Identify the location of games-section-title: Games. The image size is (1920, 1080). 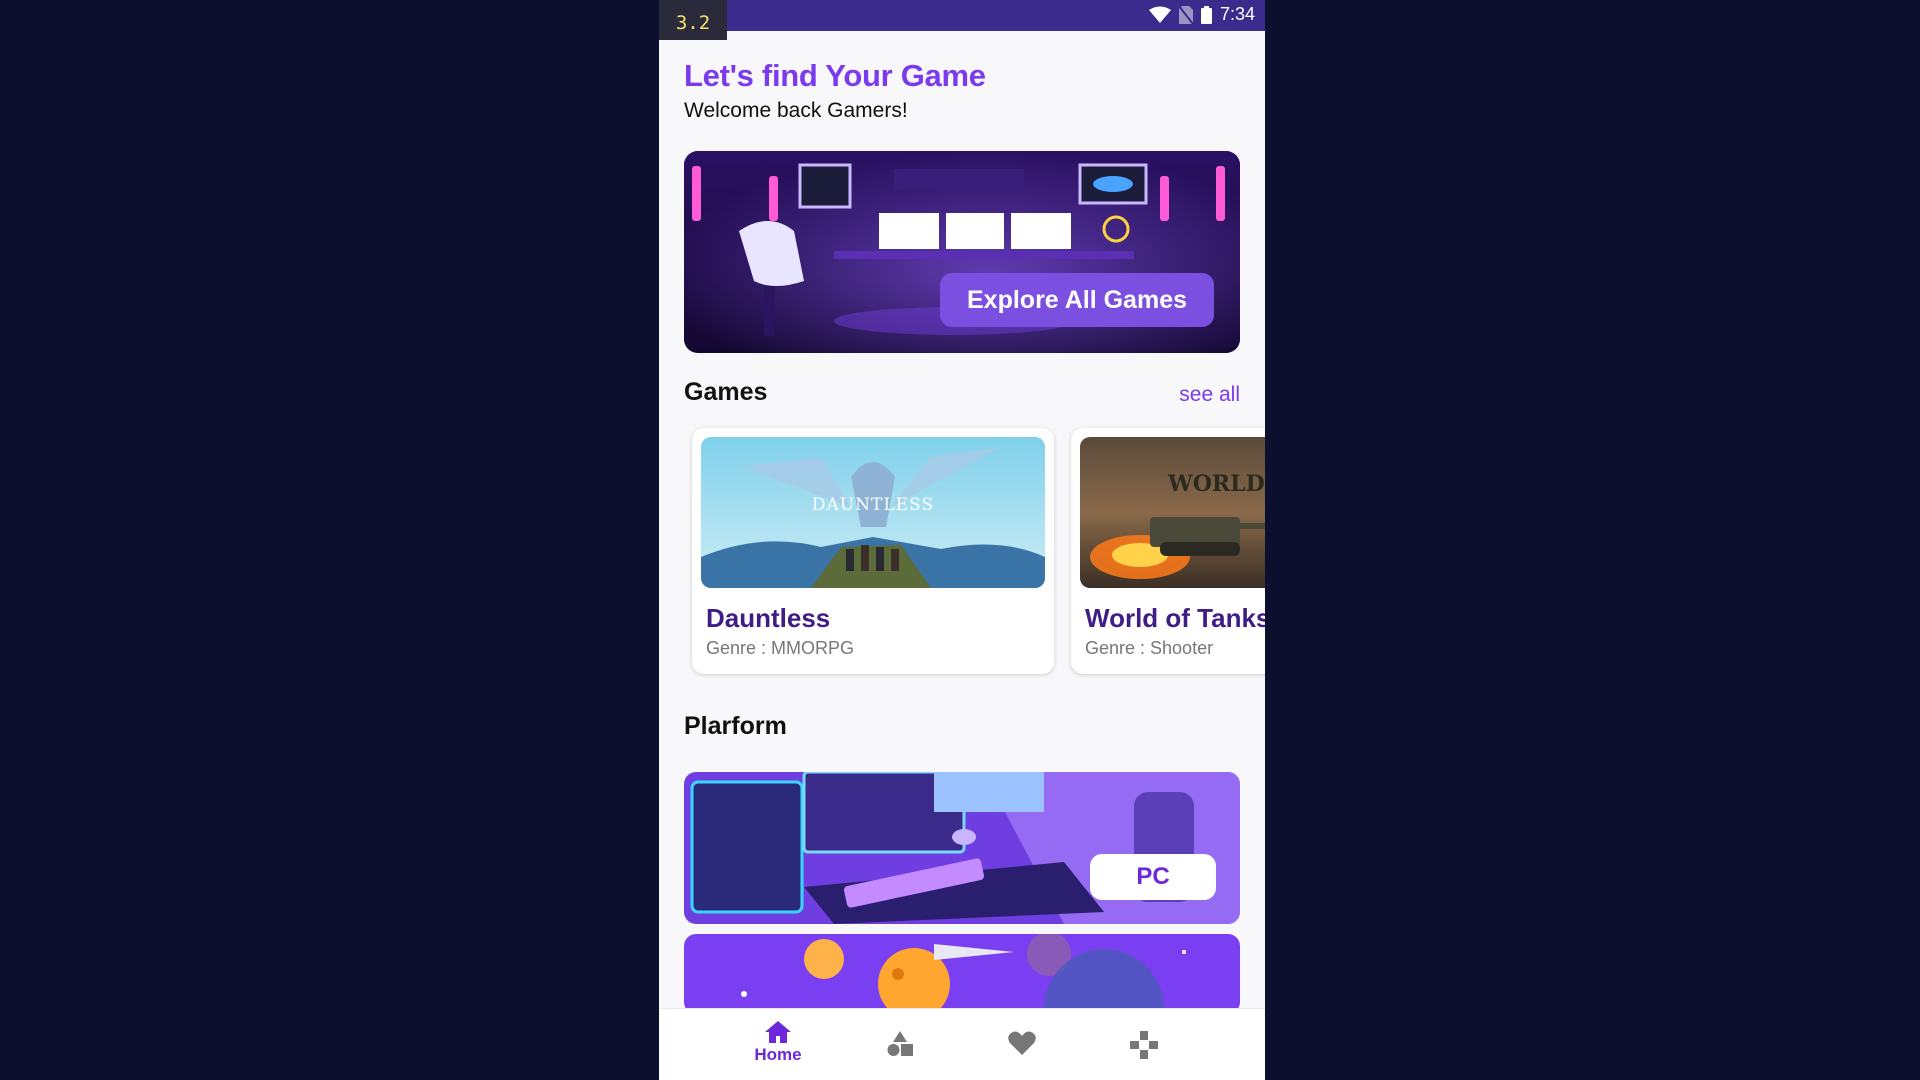
(726, 392).